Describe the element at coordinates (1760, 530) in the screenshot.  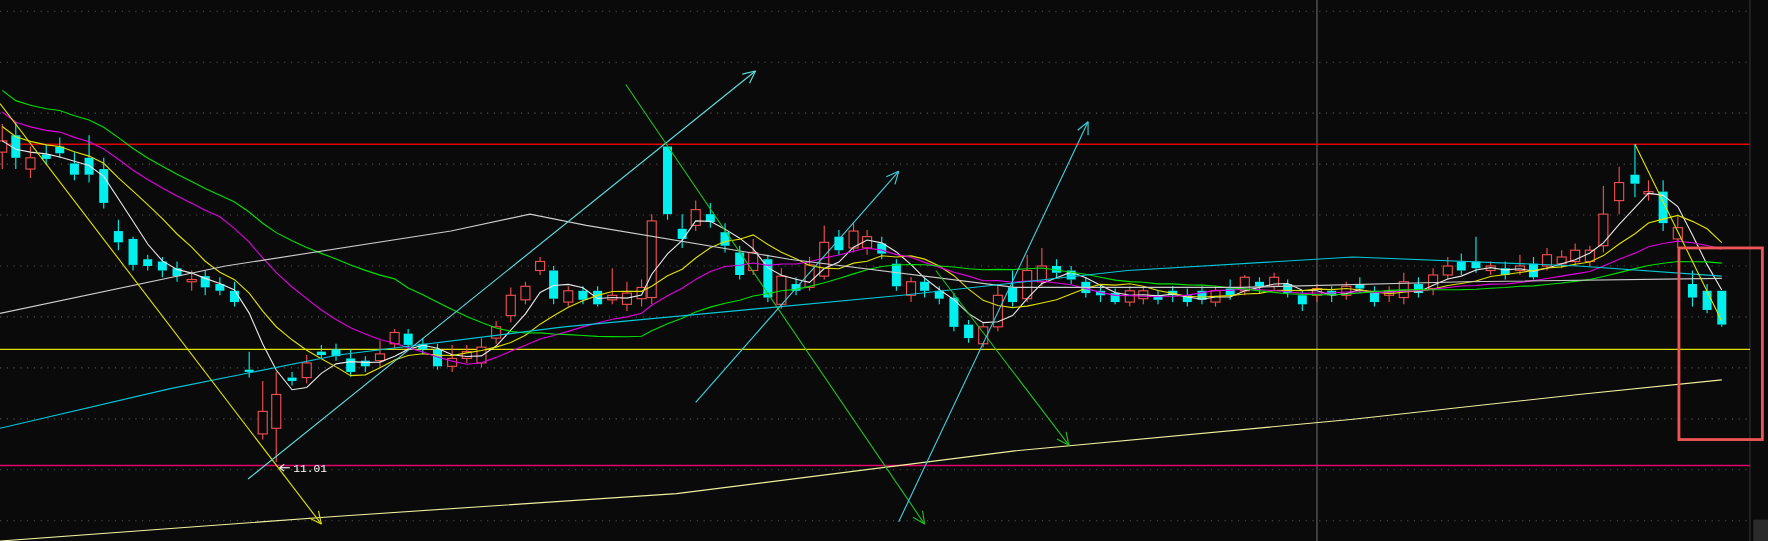
I see `scroll-thumb` at that location.